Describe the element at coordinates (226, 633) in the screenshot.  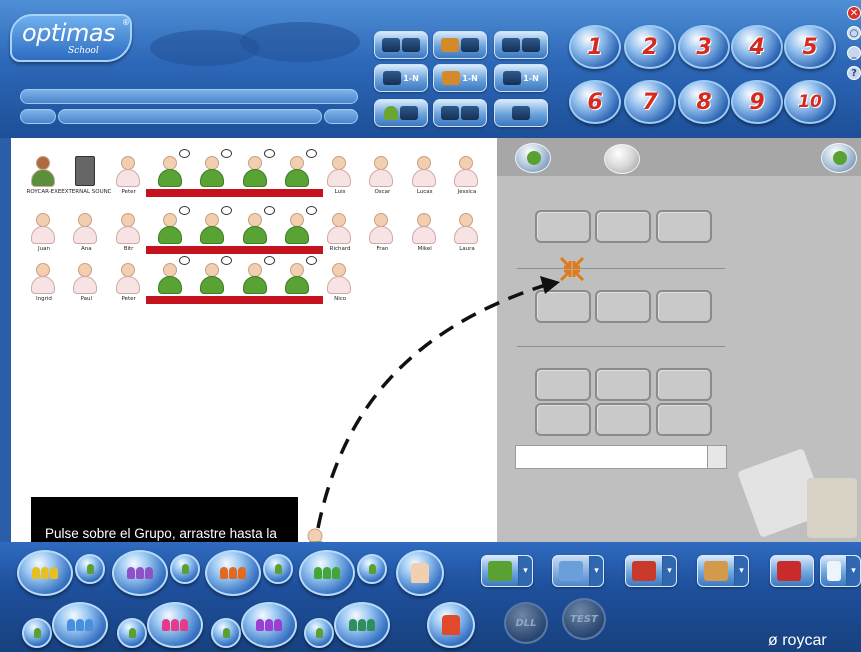
I see `group-button-7-add` at that location.